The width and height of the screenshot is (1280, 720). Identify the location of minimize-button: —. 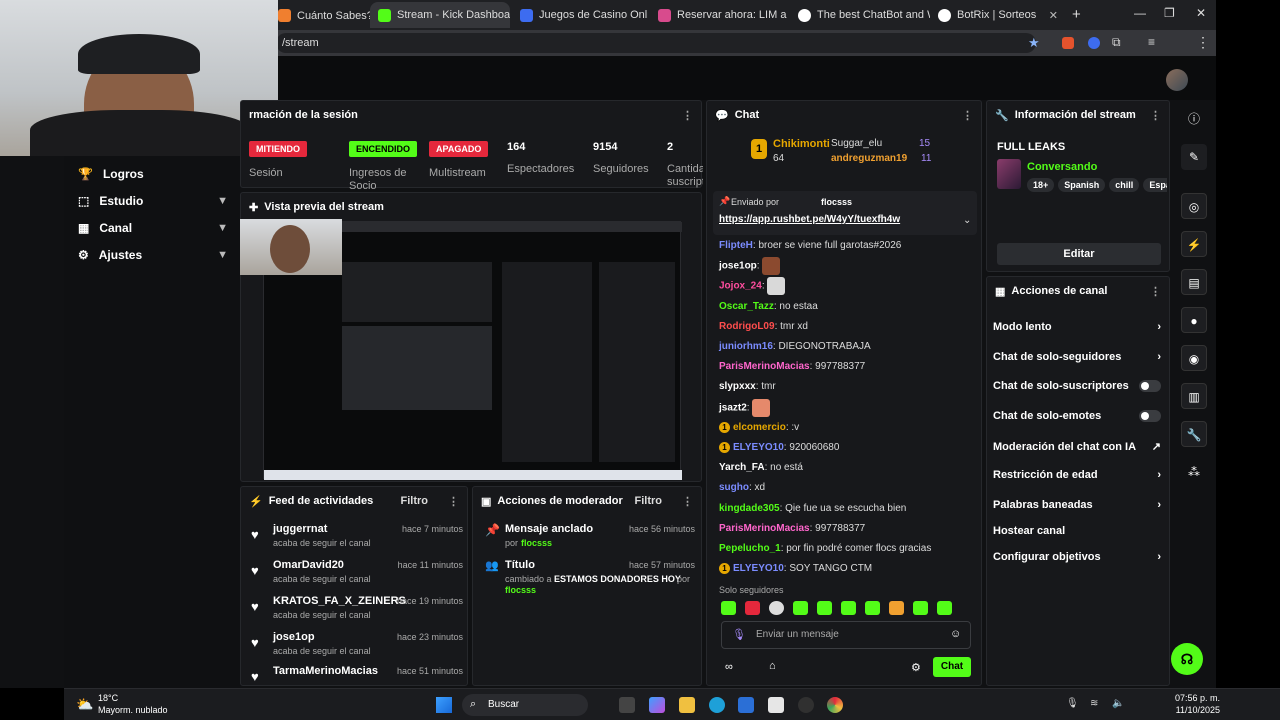
(1140, 13).